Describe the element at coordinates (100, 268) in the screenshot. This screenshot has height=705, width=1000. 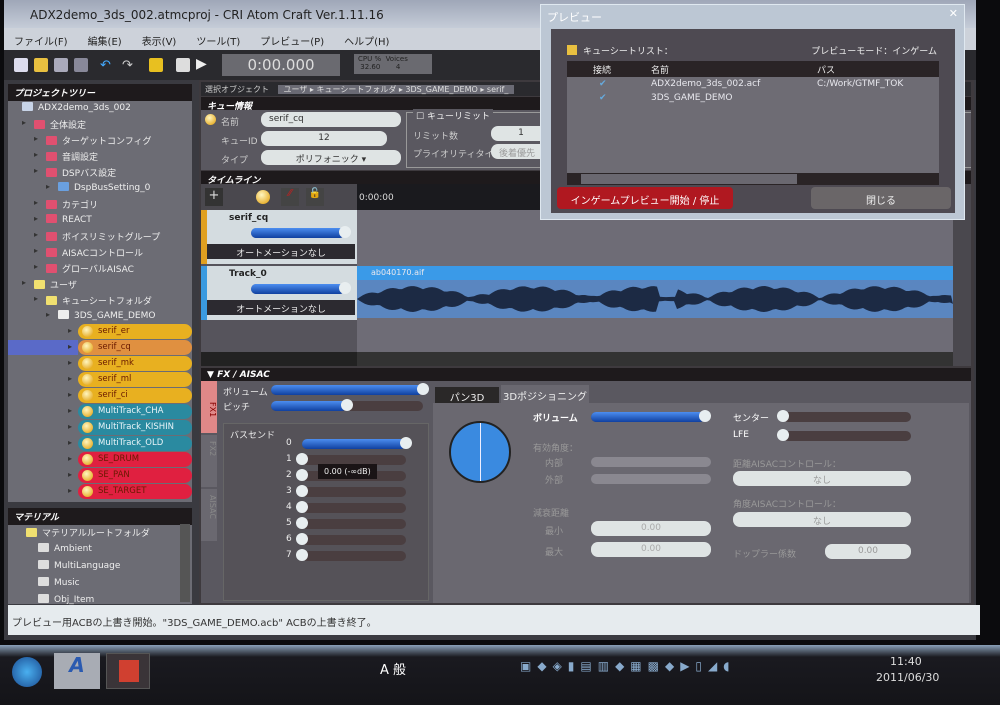
I see `tree-item: ▸ グローバルAISAC` at that location.